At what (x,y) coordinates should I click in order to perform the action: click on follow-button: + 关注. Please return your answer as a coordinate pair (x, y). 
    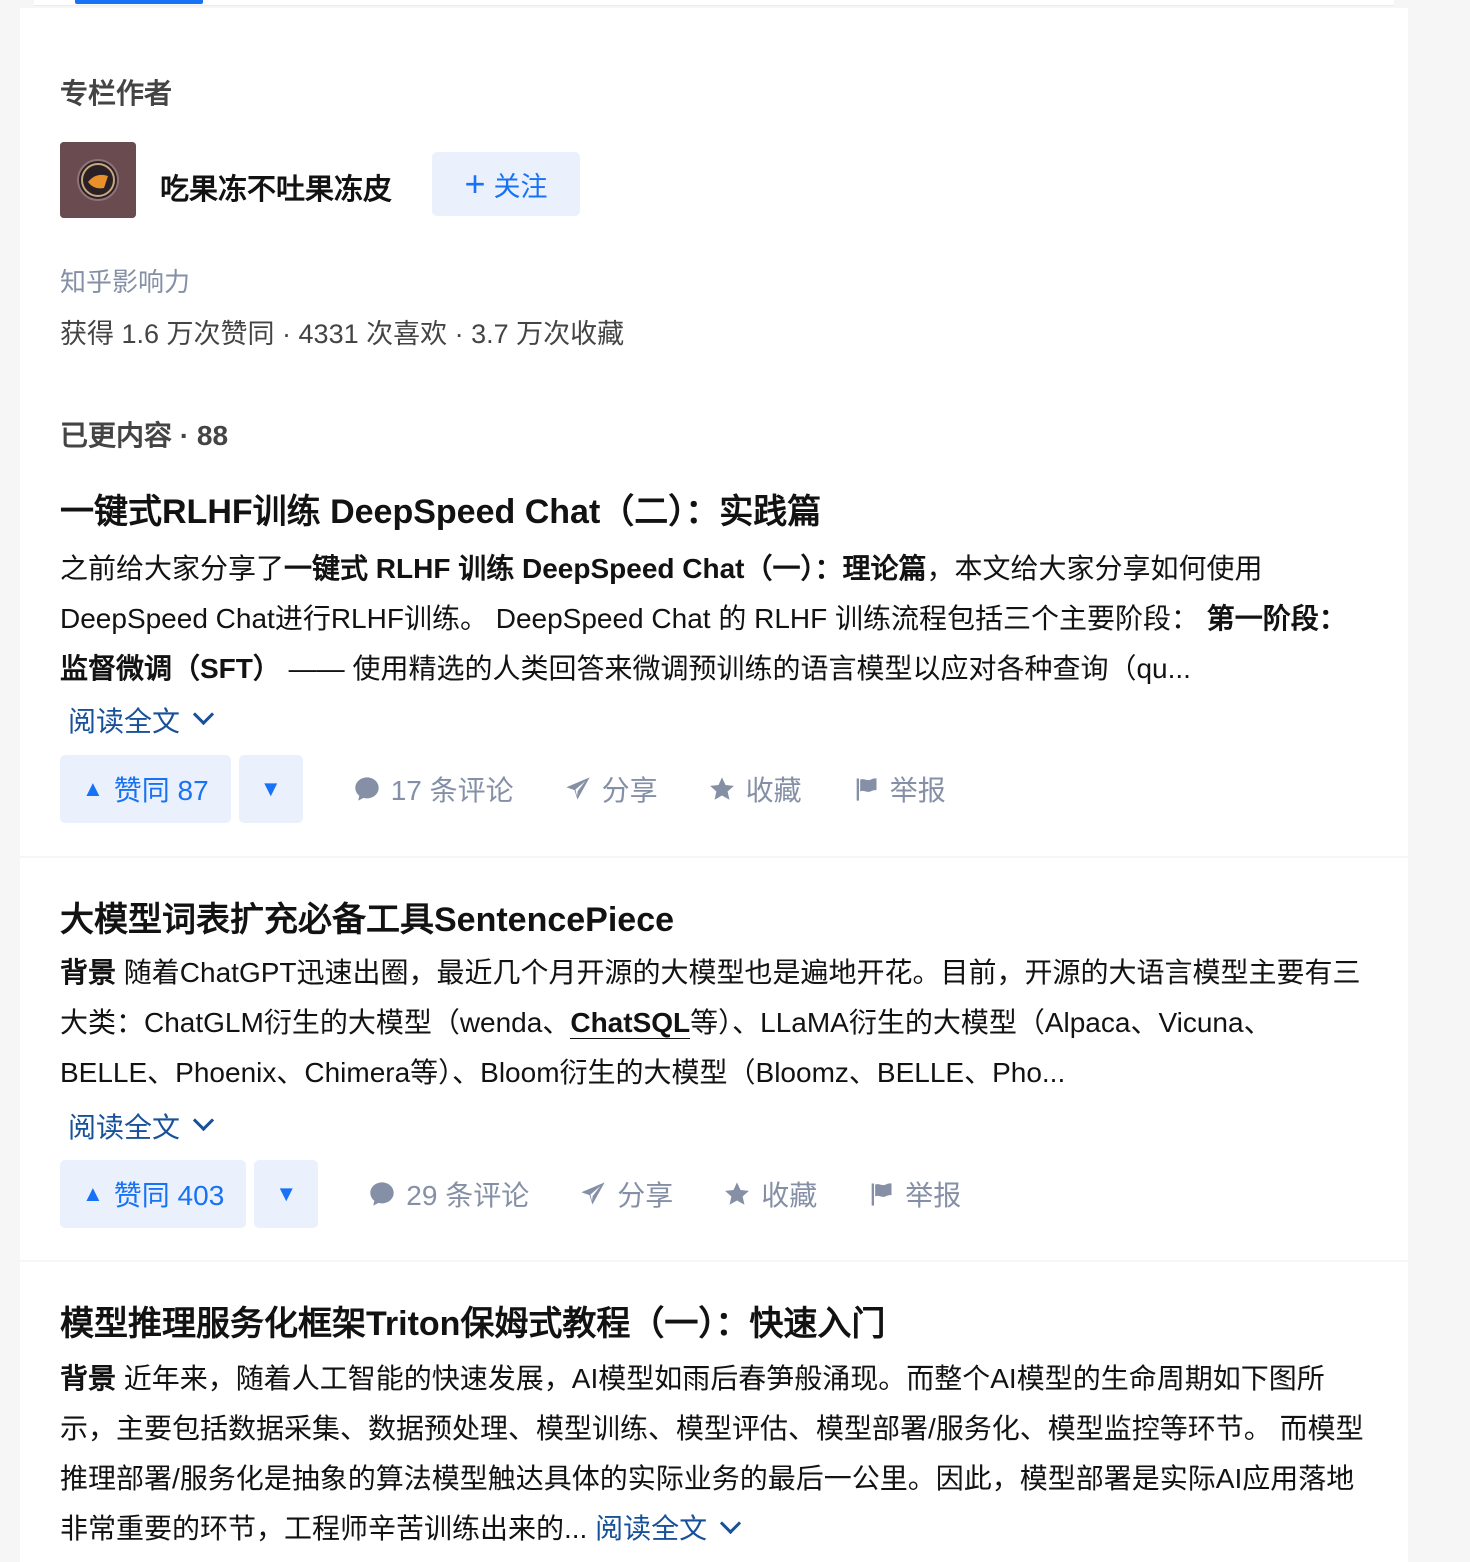
    Looking at the image, I should click on (506, 184).